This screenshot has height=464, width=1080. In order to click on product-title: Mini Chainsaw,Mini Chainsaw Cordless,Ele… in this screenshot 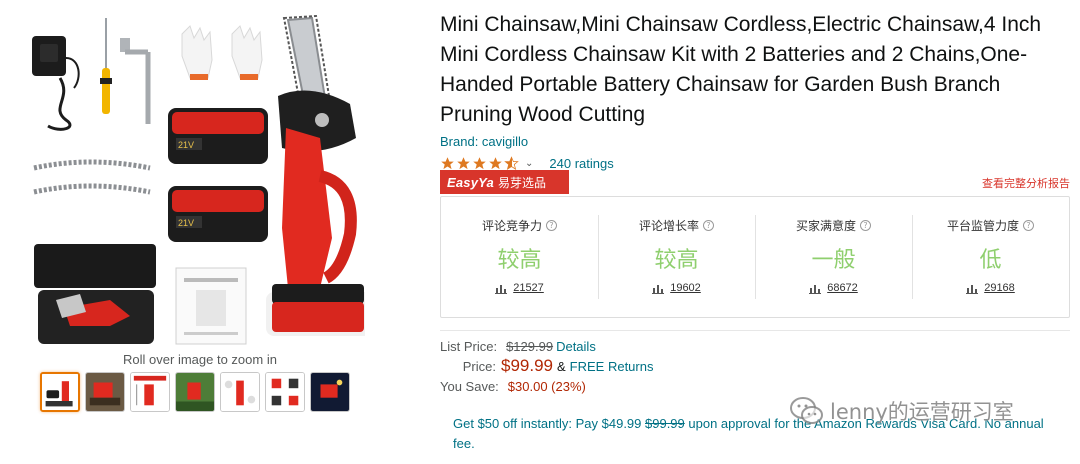, I will do `click(741, 69)`.